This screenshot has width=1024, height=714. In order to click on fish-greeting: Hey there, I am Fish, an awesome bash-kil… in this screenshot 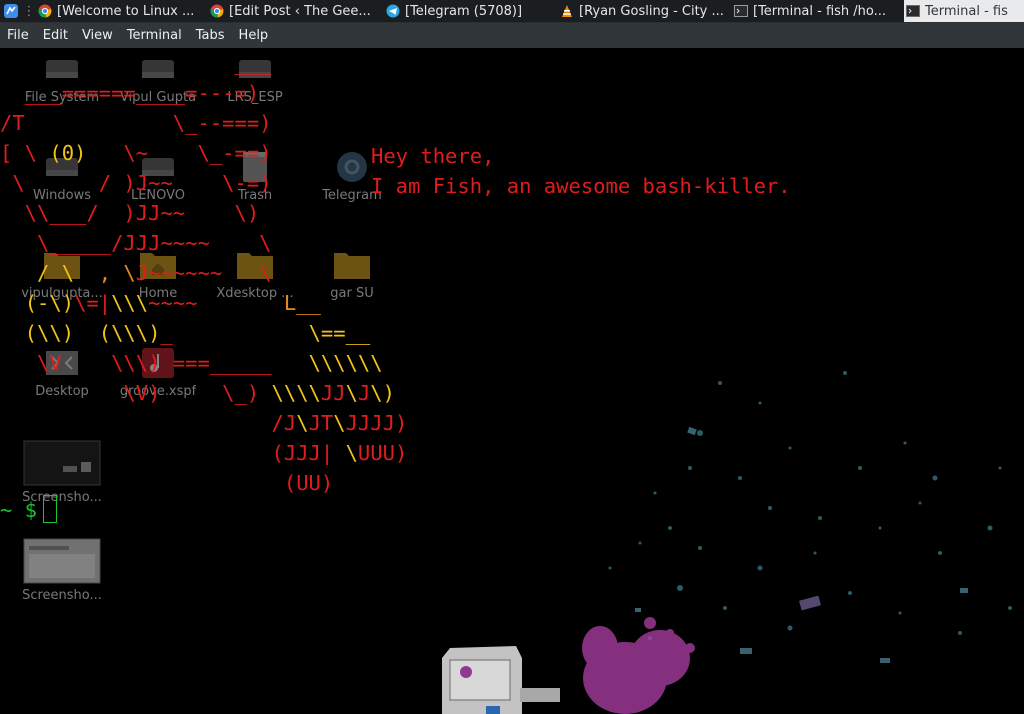, I will do `click(581, 171)`.